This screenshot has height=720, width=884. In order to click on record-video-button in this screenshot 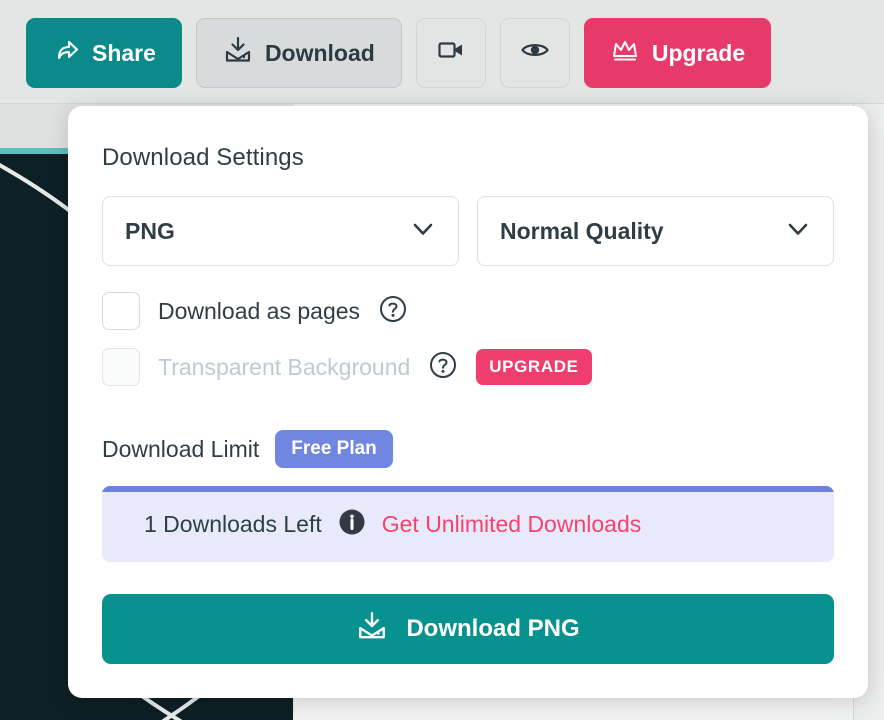, I will do `click(450, 53)`.